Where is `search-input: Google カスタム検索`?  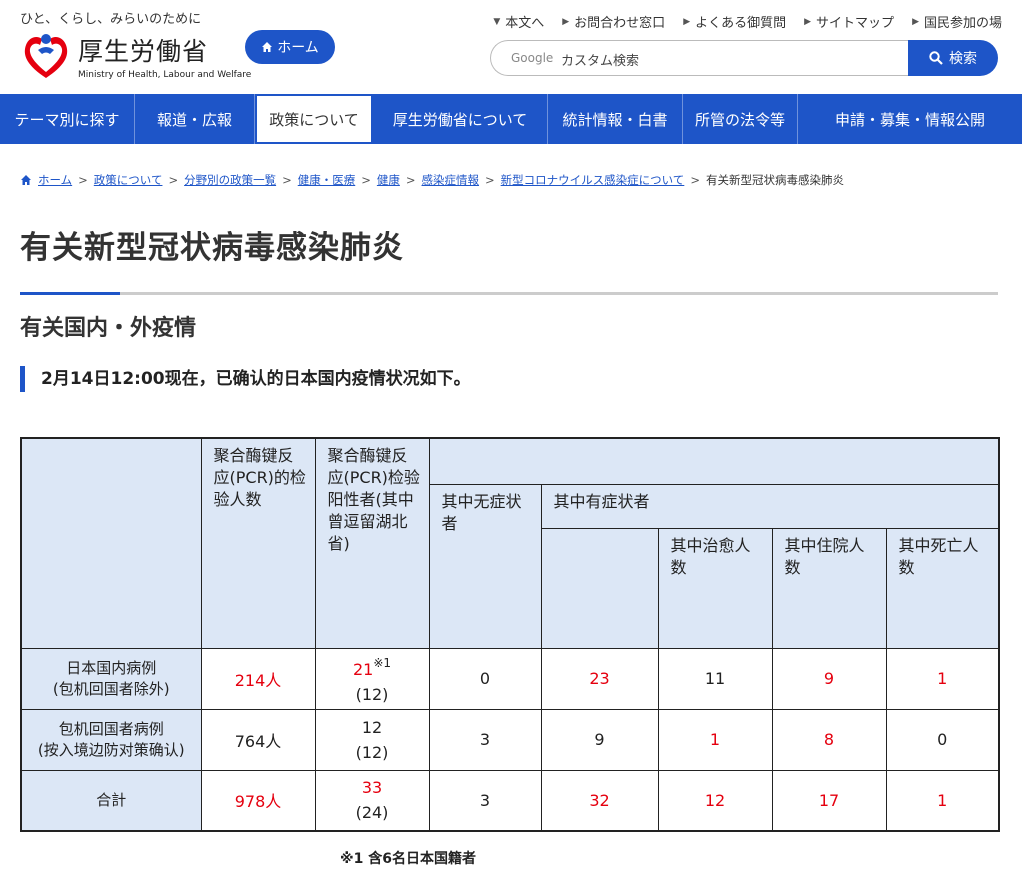 search-input: Google カスタム検索 is located at coordinates (700, 58).